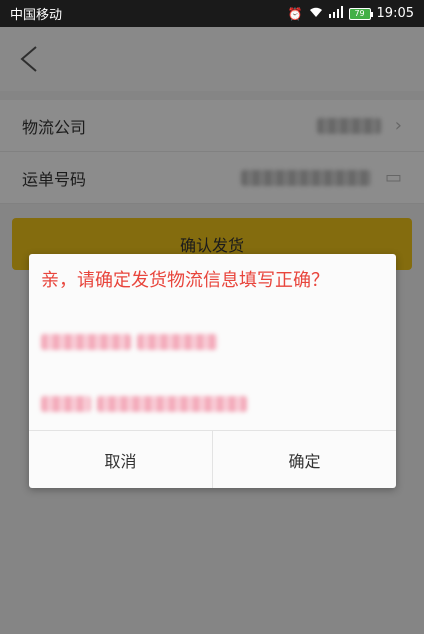 This screenshot has width=424, height=634. I want to click on battery-icon: 79, so click(360, 13).